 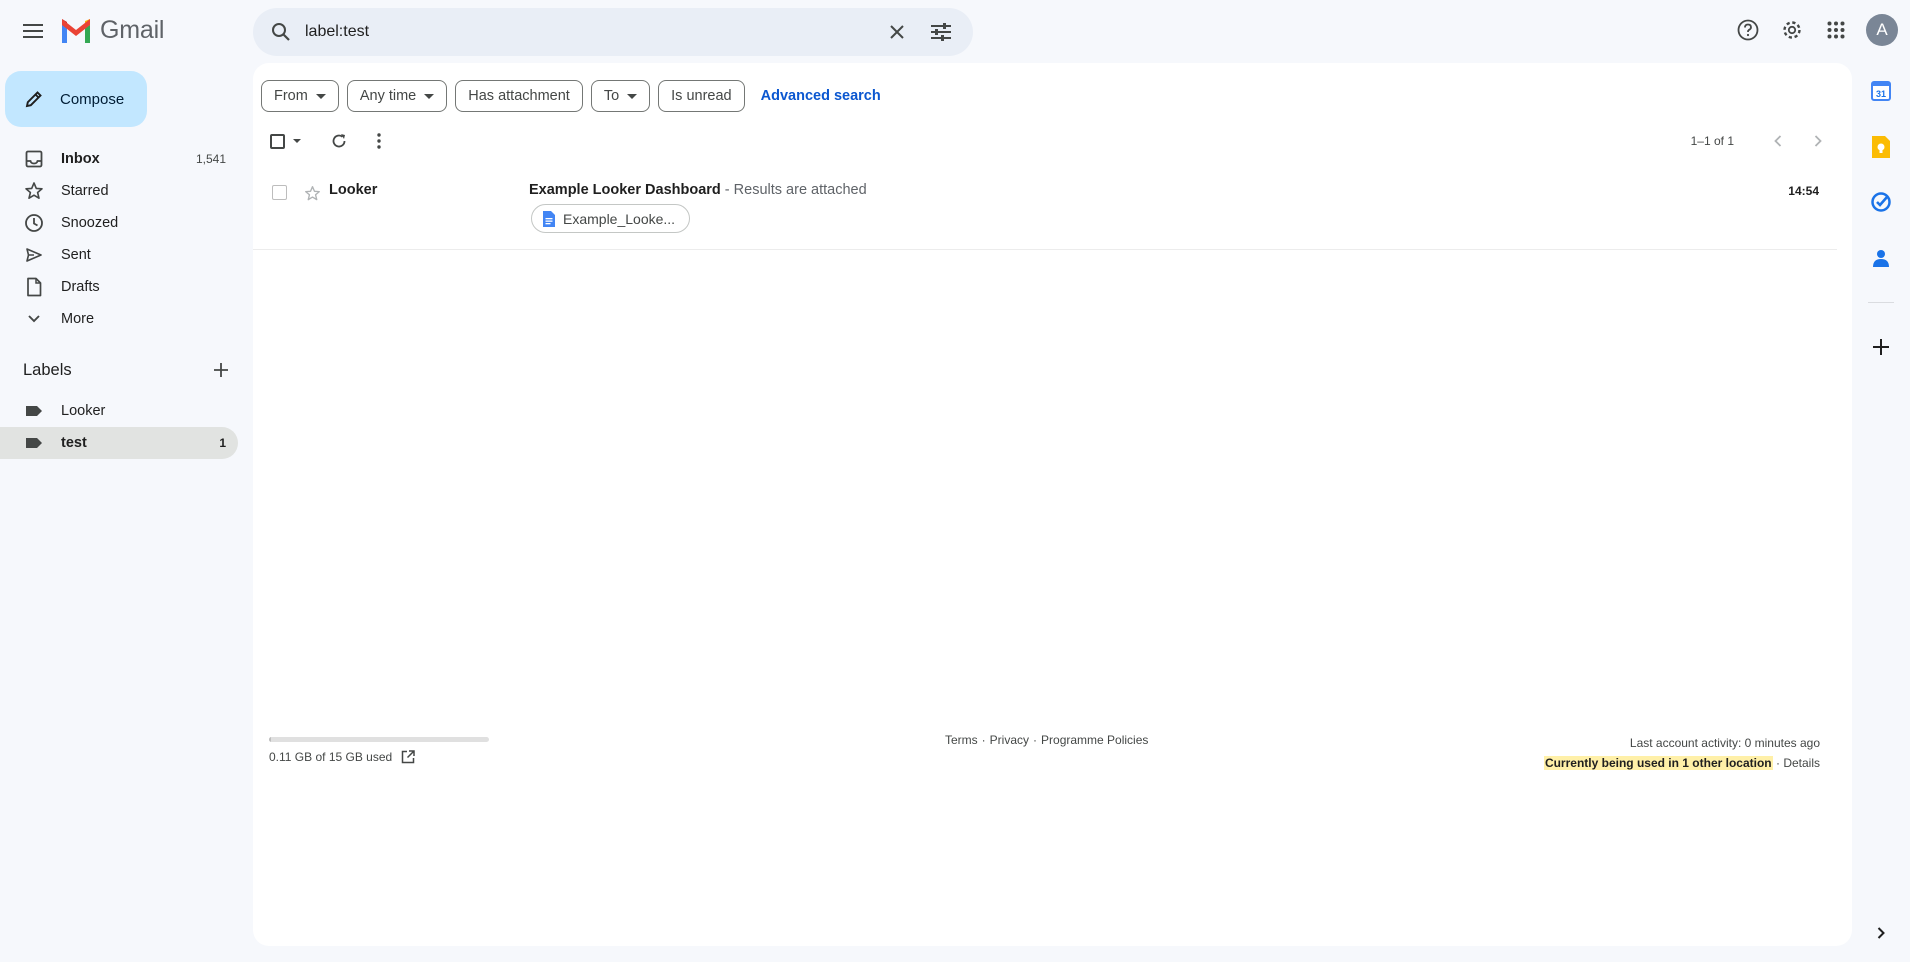 What do you see at coordinates (90, 223) in the screenshot?
I see `nav-label: Snoozed` at bounding box center [90, 223].